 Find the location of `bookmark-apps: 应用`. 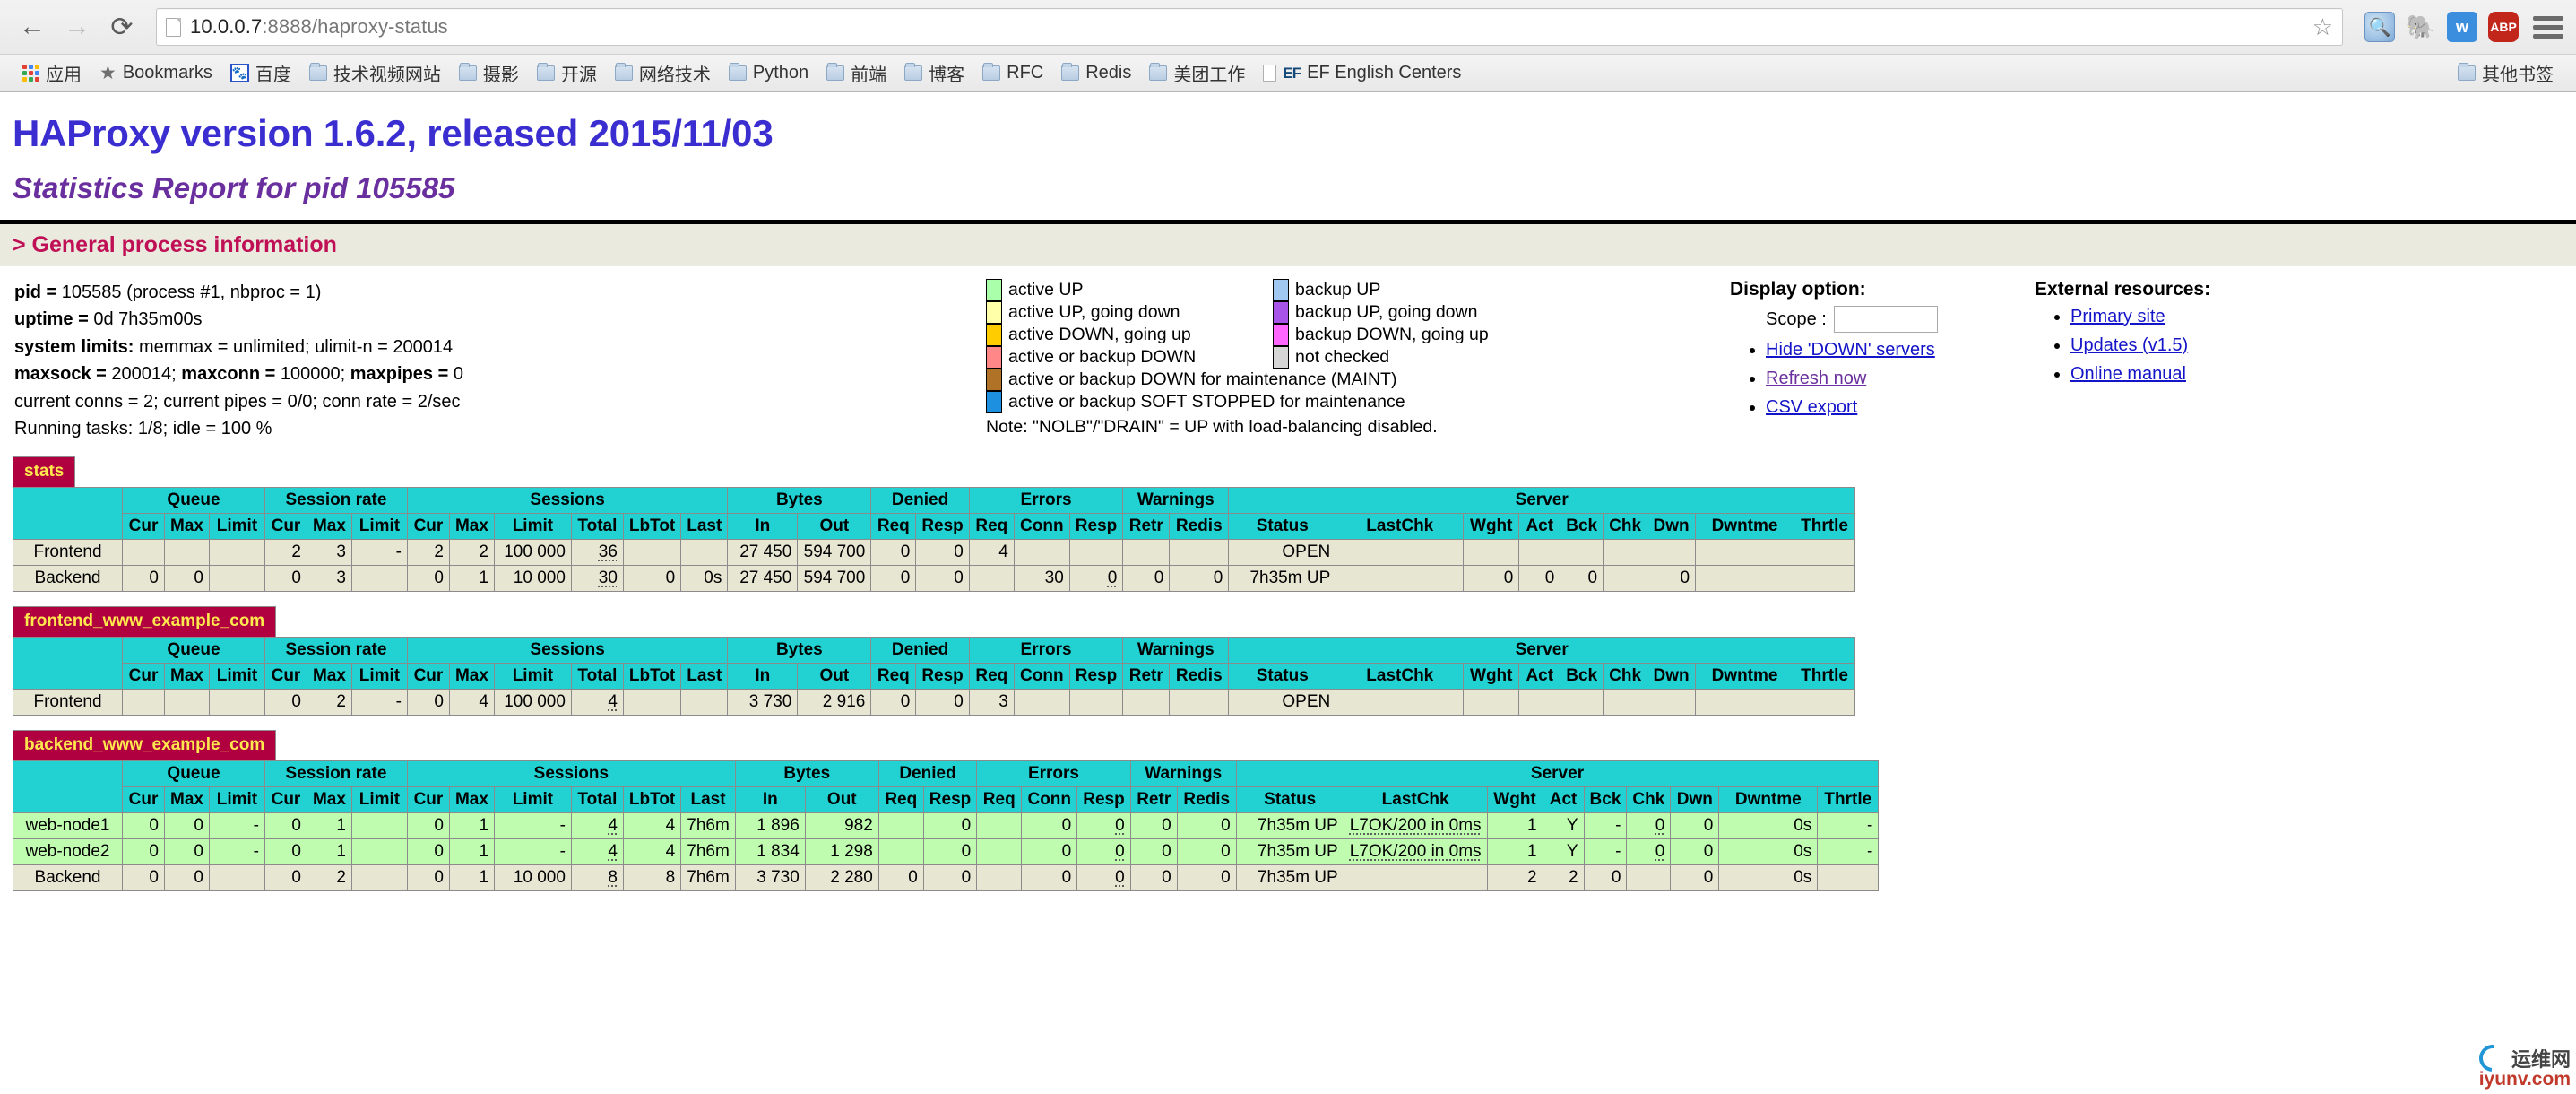

bookmark-apps: 应用 is located at coordinates (52, 73).